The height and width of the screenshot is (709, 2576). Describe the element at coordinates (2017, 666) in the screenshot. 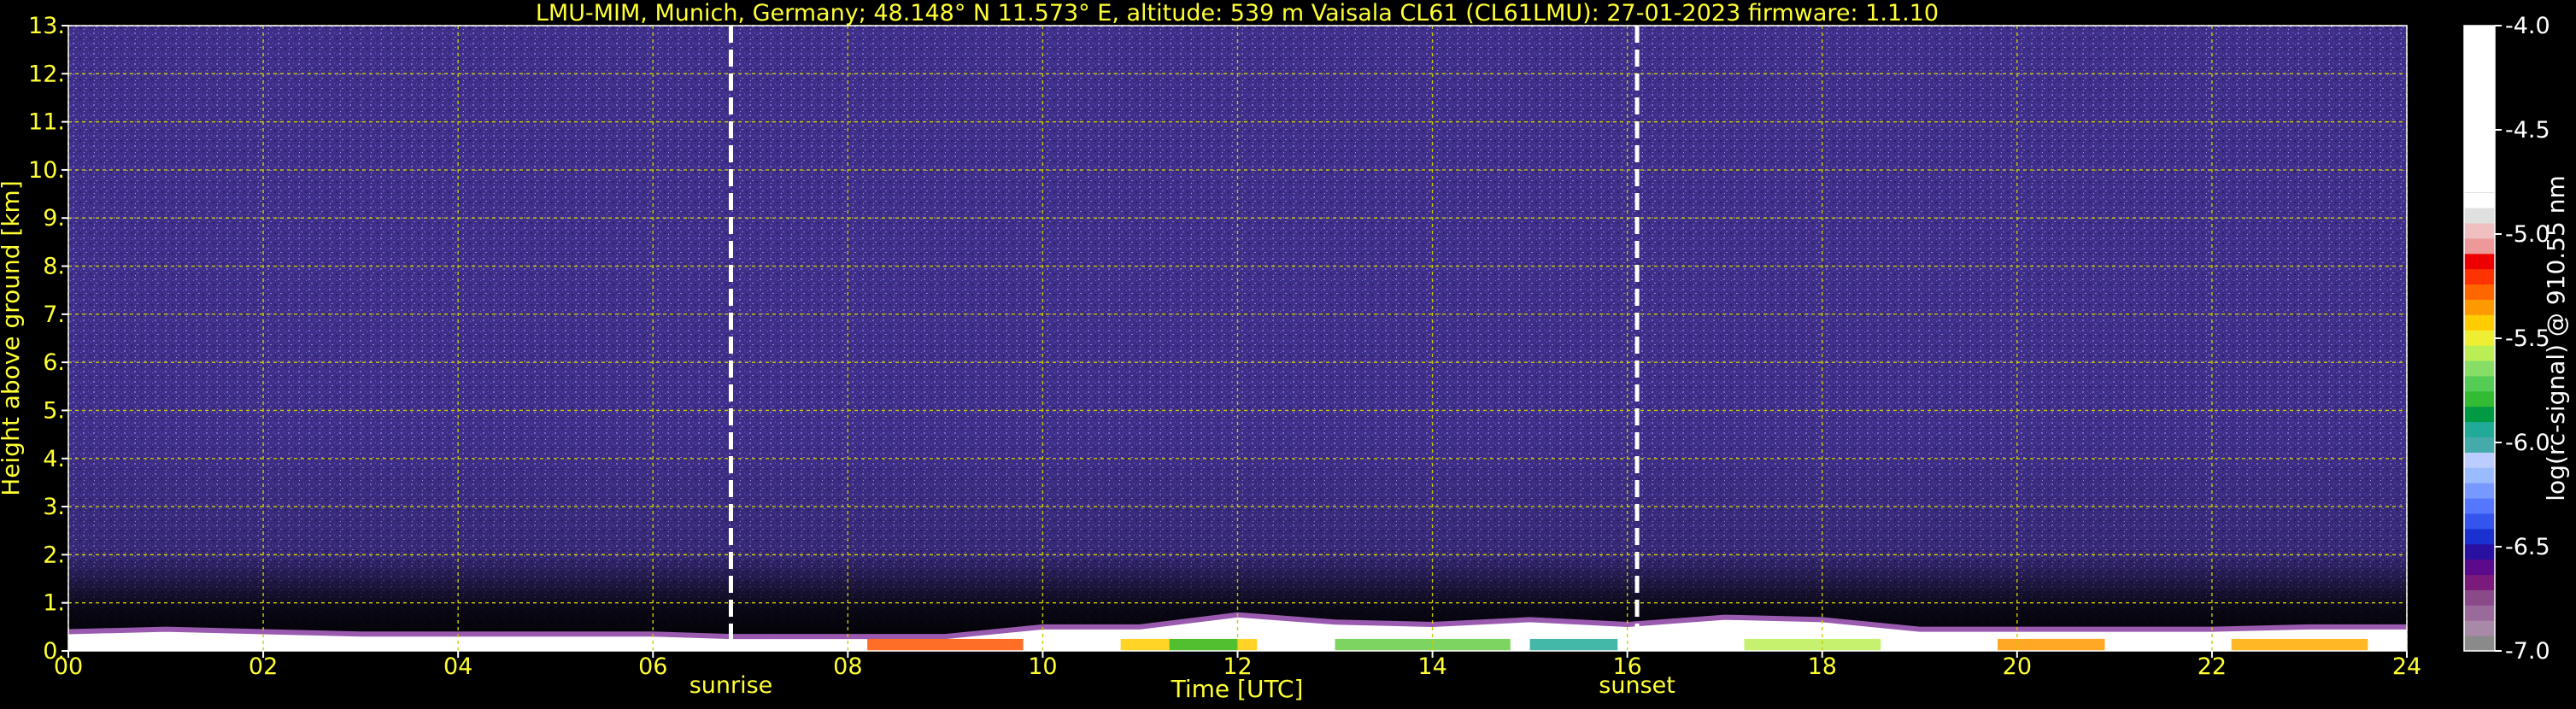

I see `x-tick-label: 20` at that location.